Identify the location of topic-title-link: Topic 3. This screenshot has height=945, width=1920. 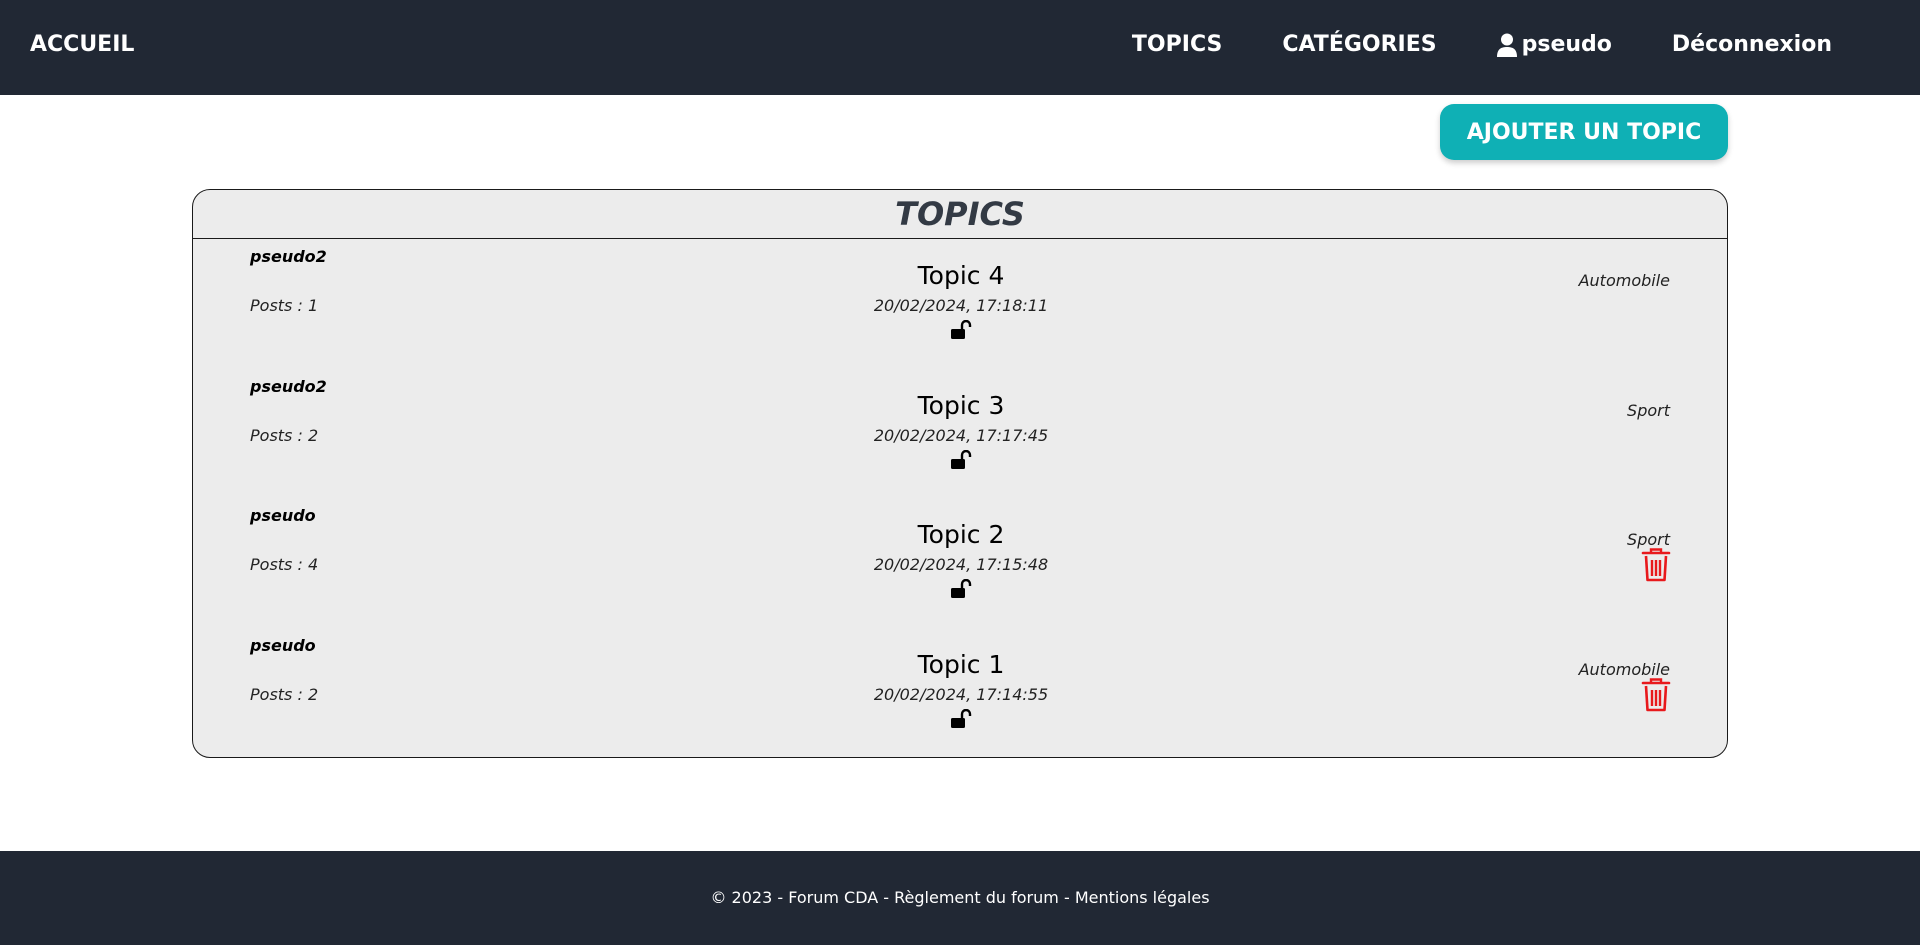
(961, 406).